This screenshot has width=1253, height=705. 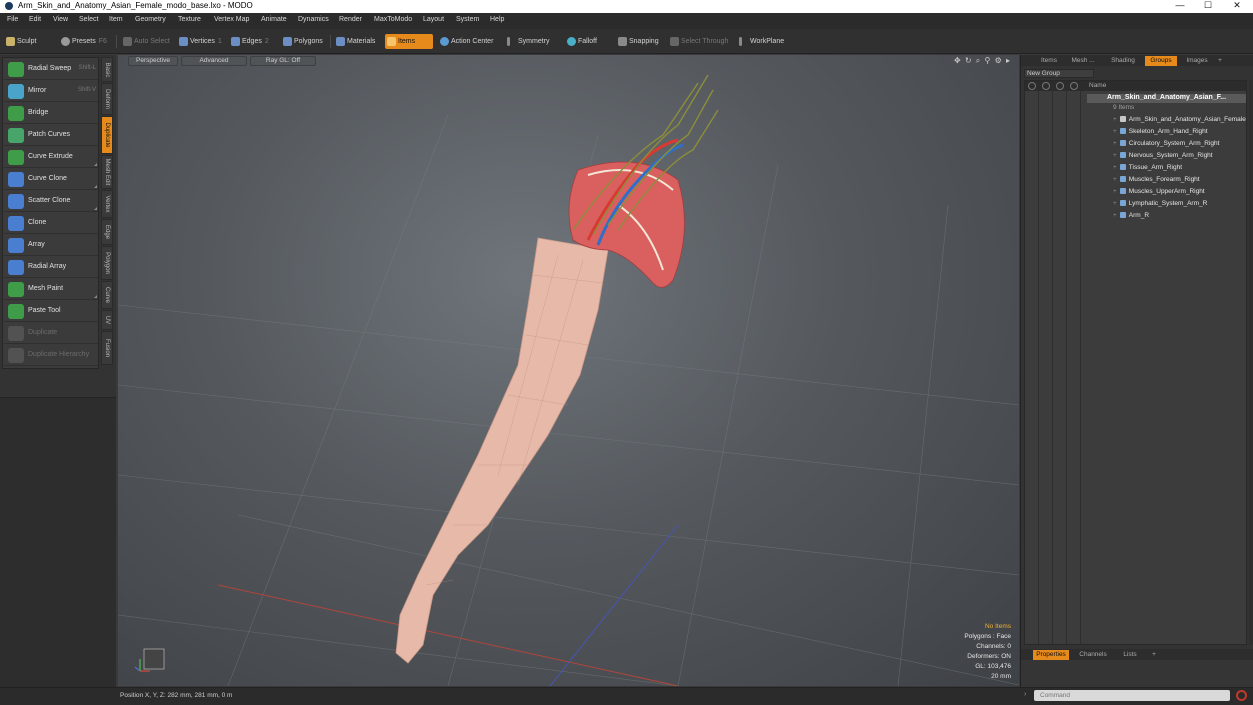 What do you see at coordinates (60, 19) in the screenshot?
I see `menu-view: View` at bounding box center [60, 19].